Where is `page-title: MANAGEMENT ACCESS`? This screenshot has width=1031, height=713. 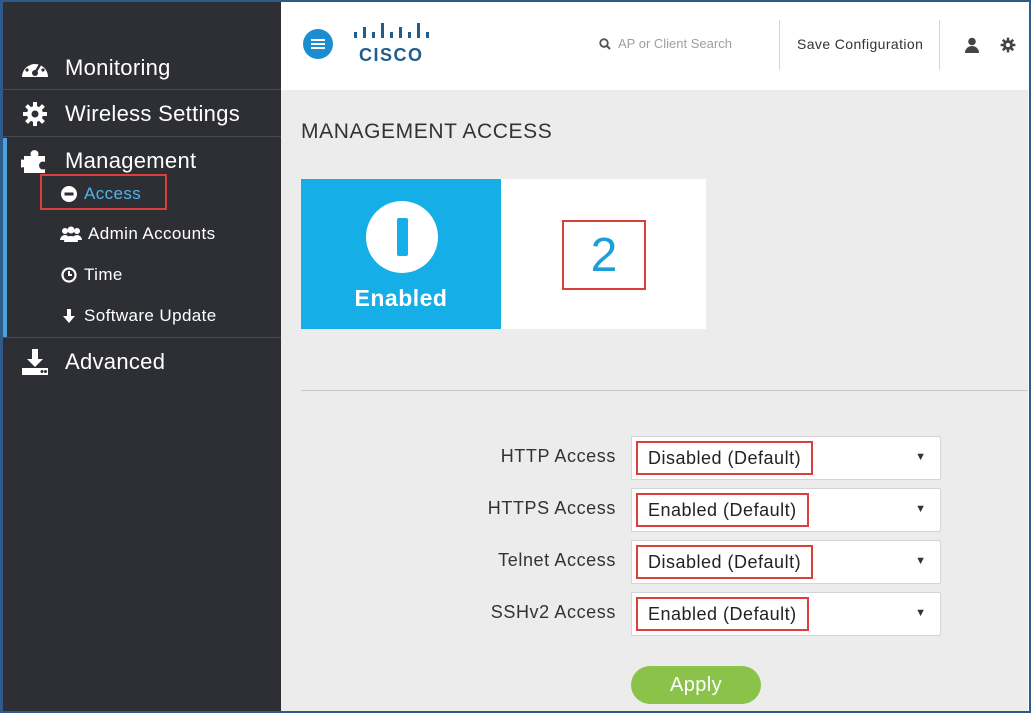 page-title: MANAGEMENT ACCESS is located at coordinates (427, 131).